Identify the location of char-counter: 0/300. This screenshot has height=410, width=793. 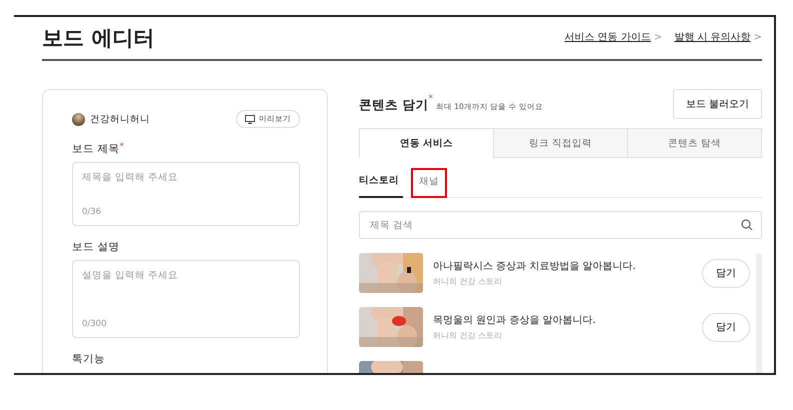
(95, 324).